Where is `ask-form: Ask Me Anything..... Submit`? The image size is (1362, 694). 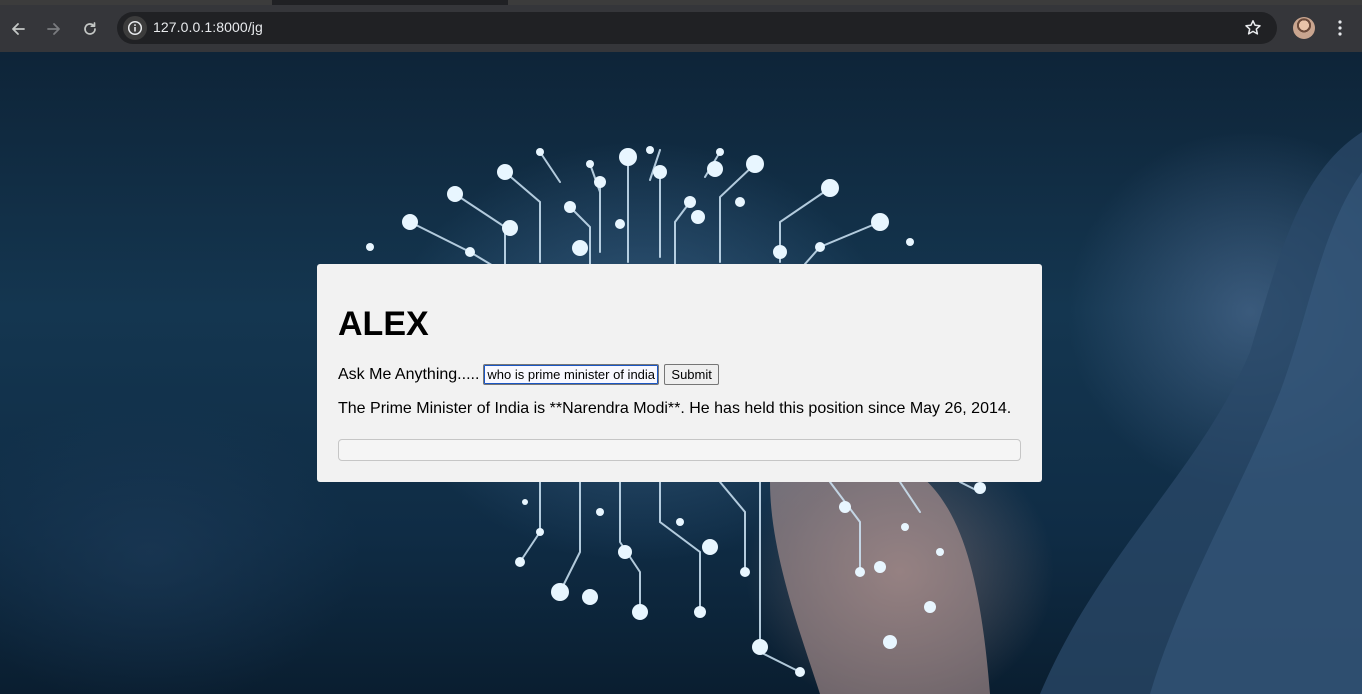
ask-form: Ask Me Anything..... Submit is located at coordinates (528, 374).